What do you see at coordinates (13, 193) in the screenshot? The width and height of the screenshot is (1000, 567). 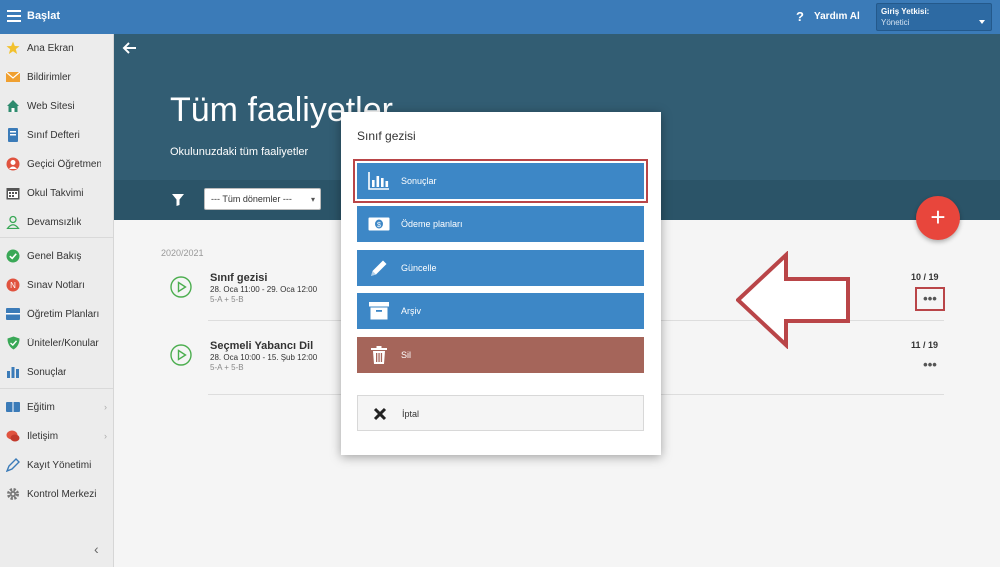 I see `calendar-icon` at bounding box center [13, 193].